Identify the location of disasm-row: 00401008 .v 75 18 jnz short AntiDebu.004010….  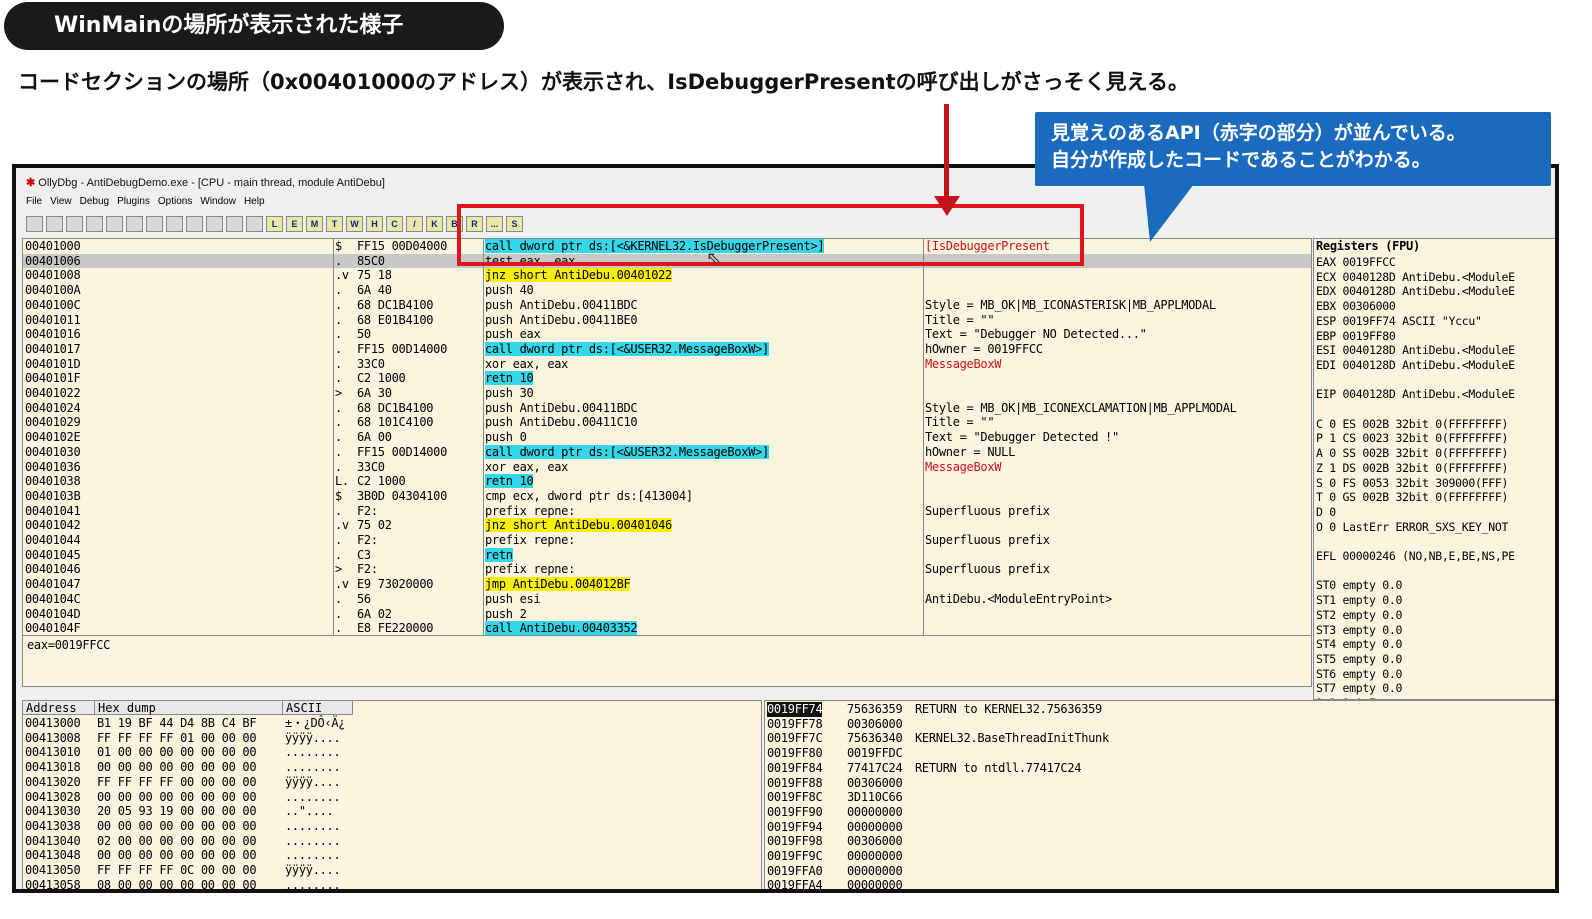
(667, 275).